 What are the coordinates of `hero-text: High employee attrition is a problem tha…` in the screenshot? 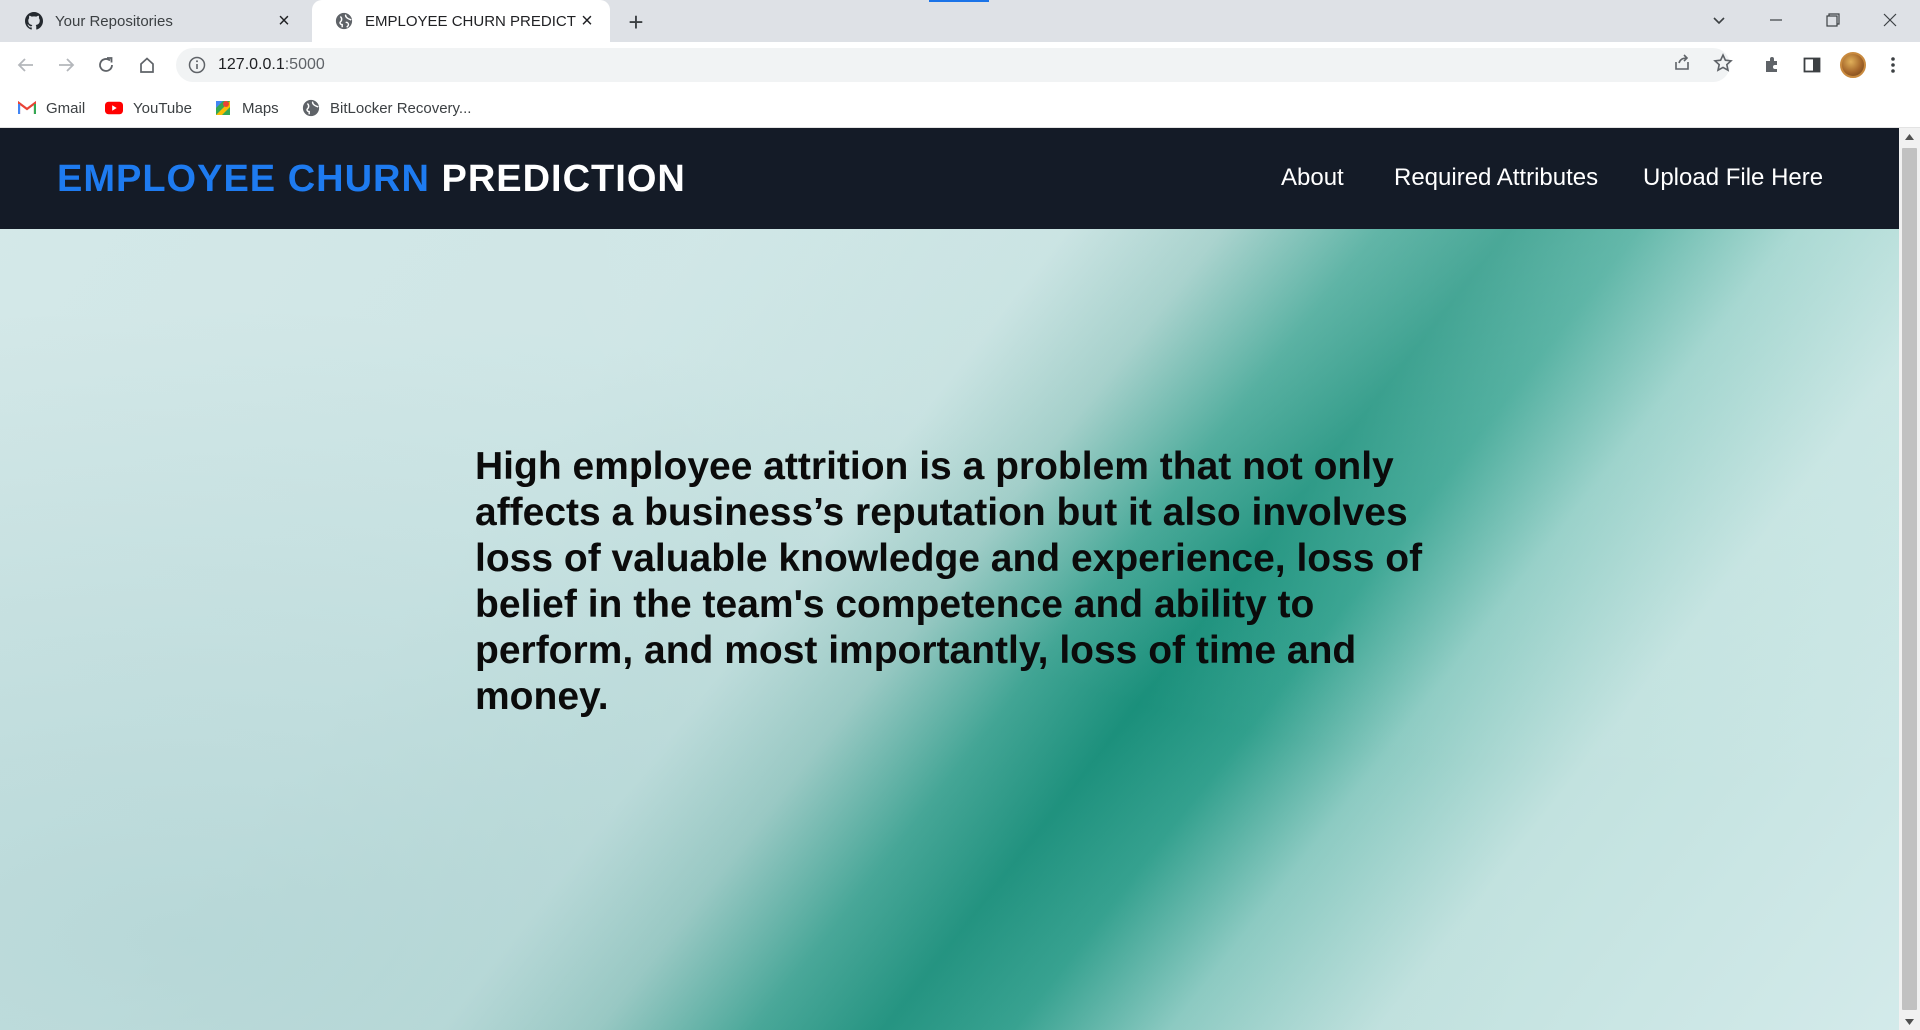 It's located at (949, 581).